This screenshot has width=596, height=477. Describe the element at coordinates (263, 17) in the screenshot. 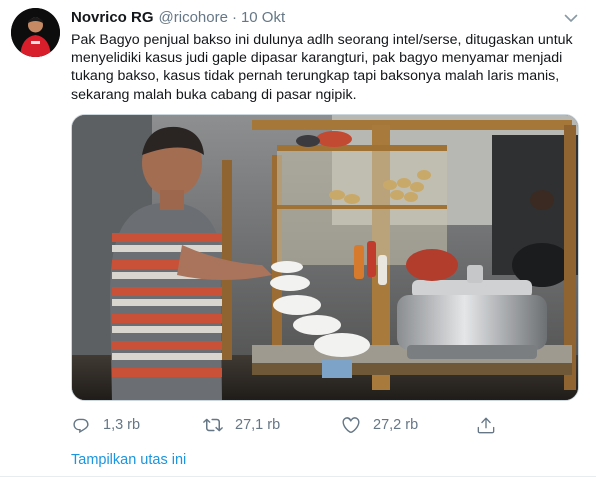

I see `tweet-timestamp: 10 Okt` at that location.